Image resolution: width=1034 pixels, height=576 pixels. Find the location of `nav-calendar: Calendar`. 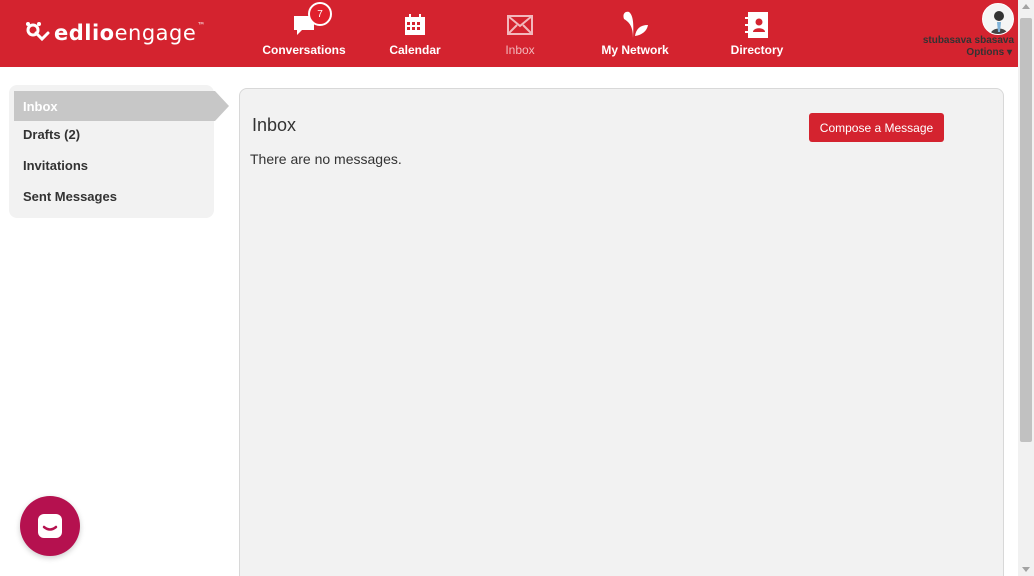

nav-calendar: Calendar is located at coordinates (415, 33).